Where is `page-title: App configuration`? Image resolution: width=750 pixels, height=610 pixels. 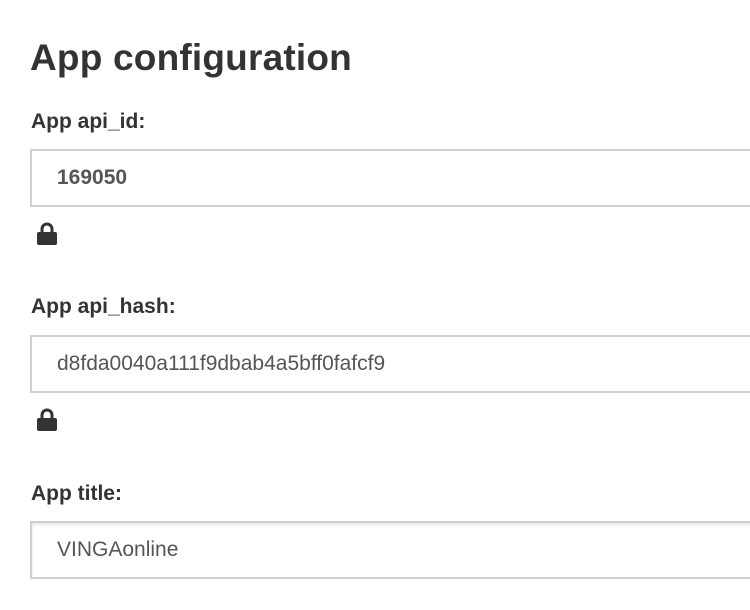 page-title: App configuration is located at coordinates (191, 57).